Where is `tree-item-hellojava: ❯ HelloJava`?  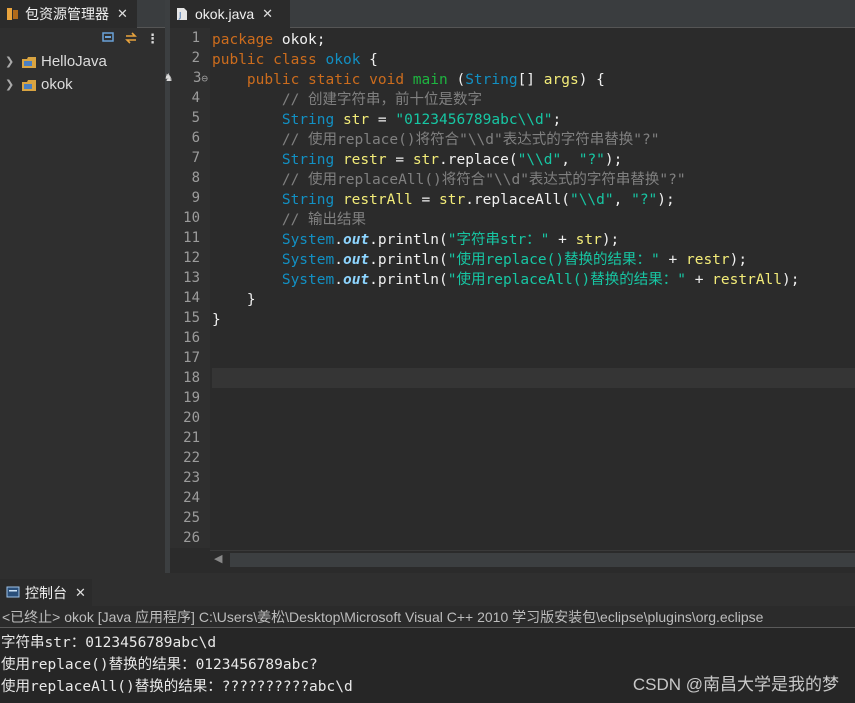
tree-item-hellojava: ❯ HelloJava is located at coordinates (82, 61).